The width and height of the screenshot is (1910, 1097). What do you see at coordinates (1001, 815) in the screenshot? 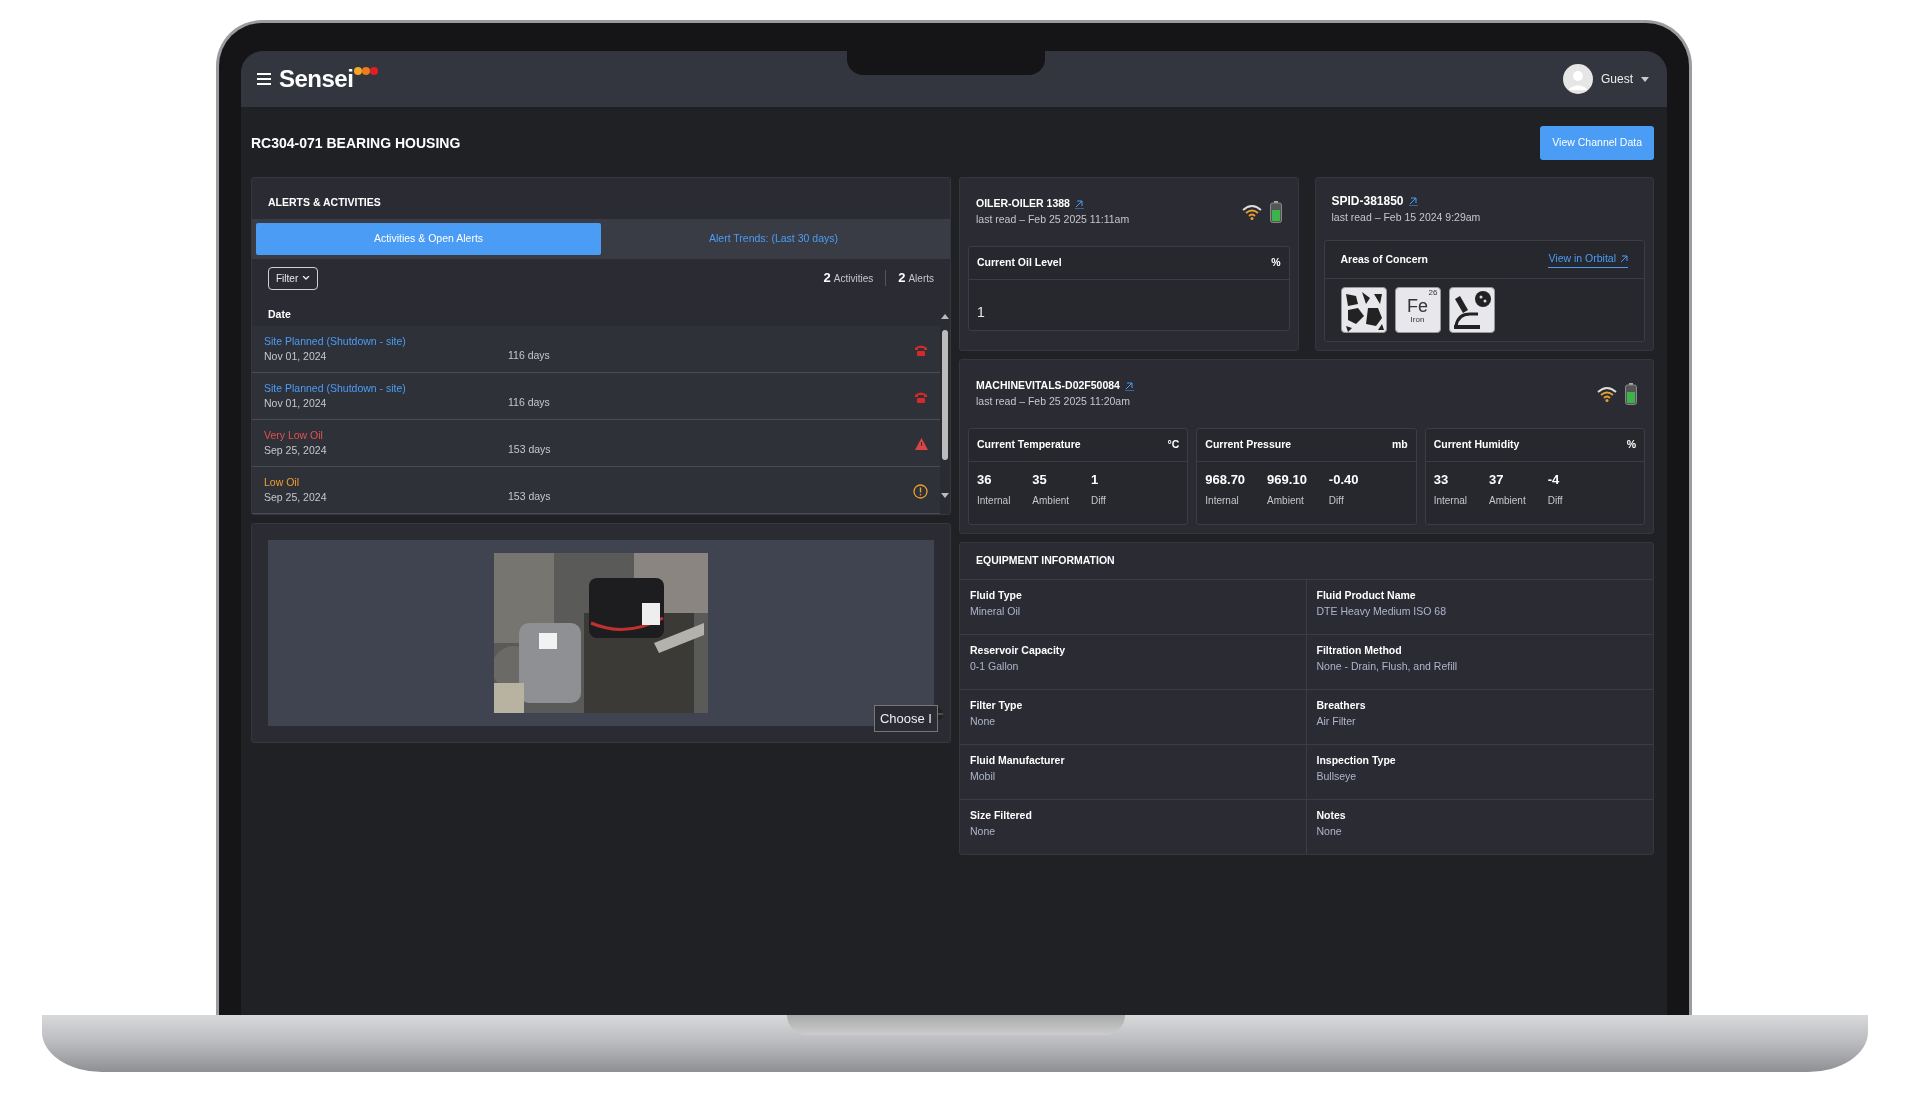
I see `field-label: Size Filtered` at bounding box center [1001, 815].